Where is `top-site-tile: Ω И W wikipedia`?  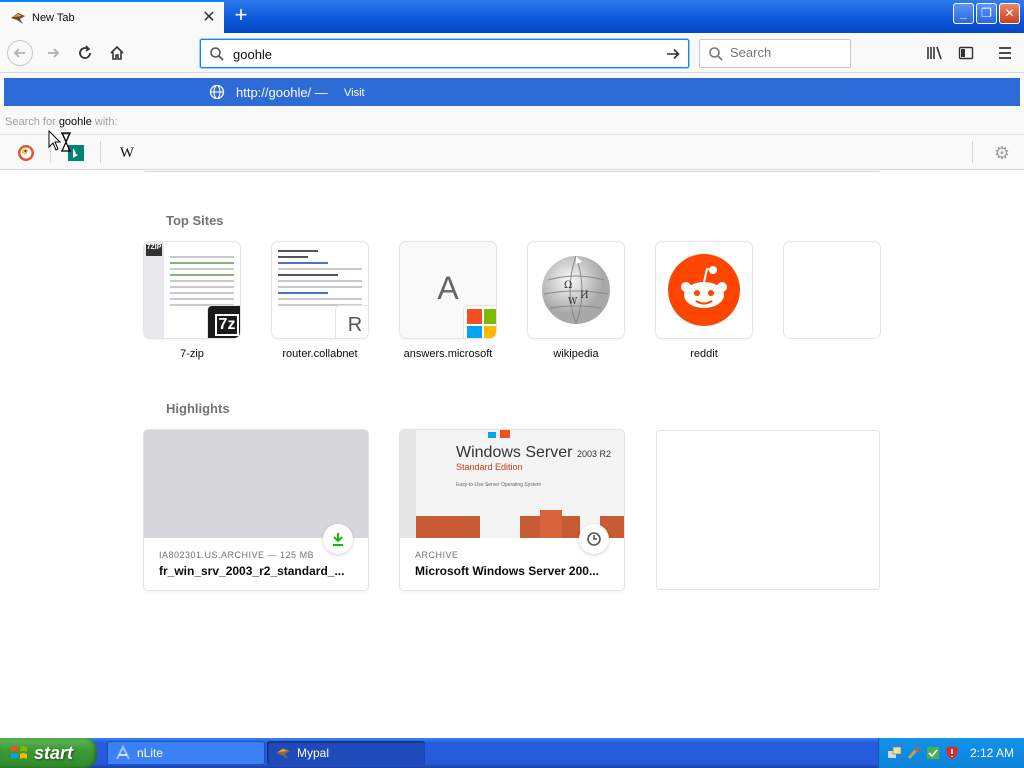 top-site-tile: Ω И W wikipedia is located at coordinates (576, 301).